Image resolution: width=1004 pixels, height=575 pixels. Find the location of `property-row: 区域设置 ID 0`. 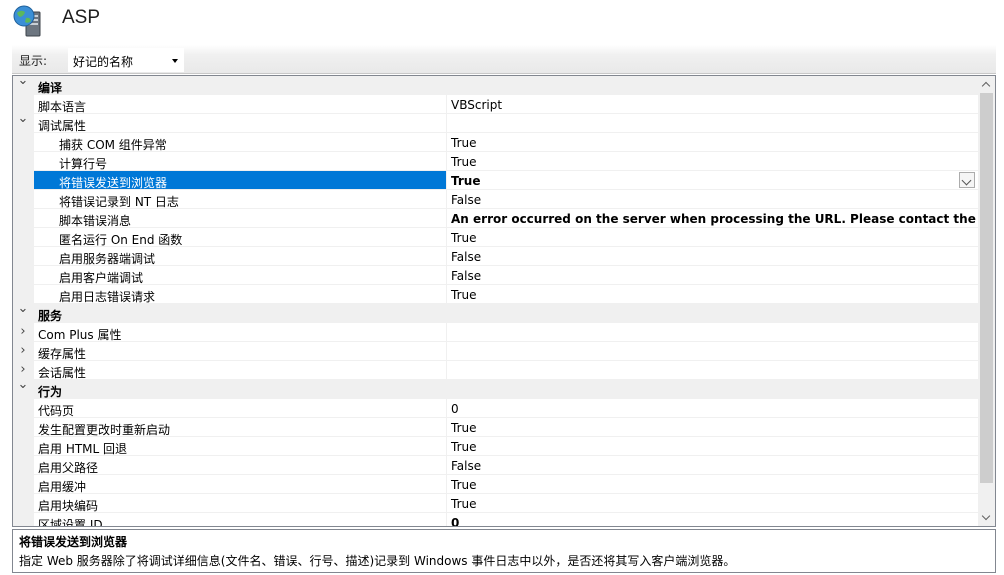

property-row: 区域设置 ID 0 is located at coordinates (495, 520).